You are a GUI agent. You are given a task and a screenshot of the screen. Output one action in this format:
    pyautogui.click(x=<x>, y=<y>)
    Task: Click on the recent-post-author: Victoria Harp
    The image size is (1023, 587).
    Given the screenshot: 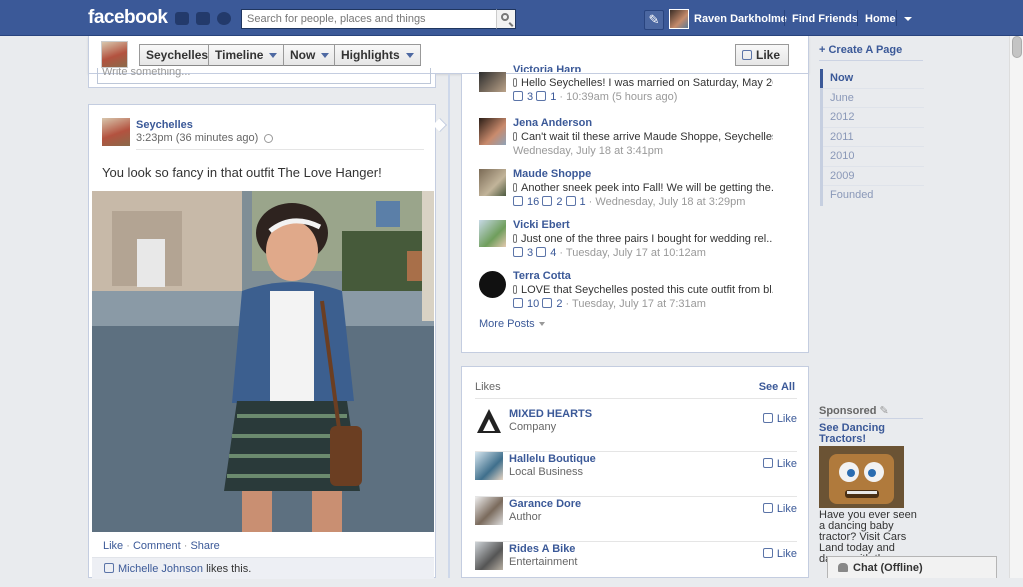 What is the action you would take?
    pyautogui.click(x=547, y=68)
    